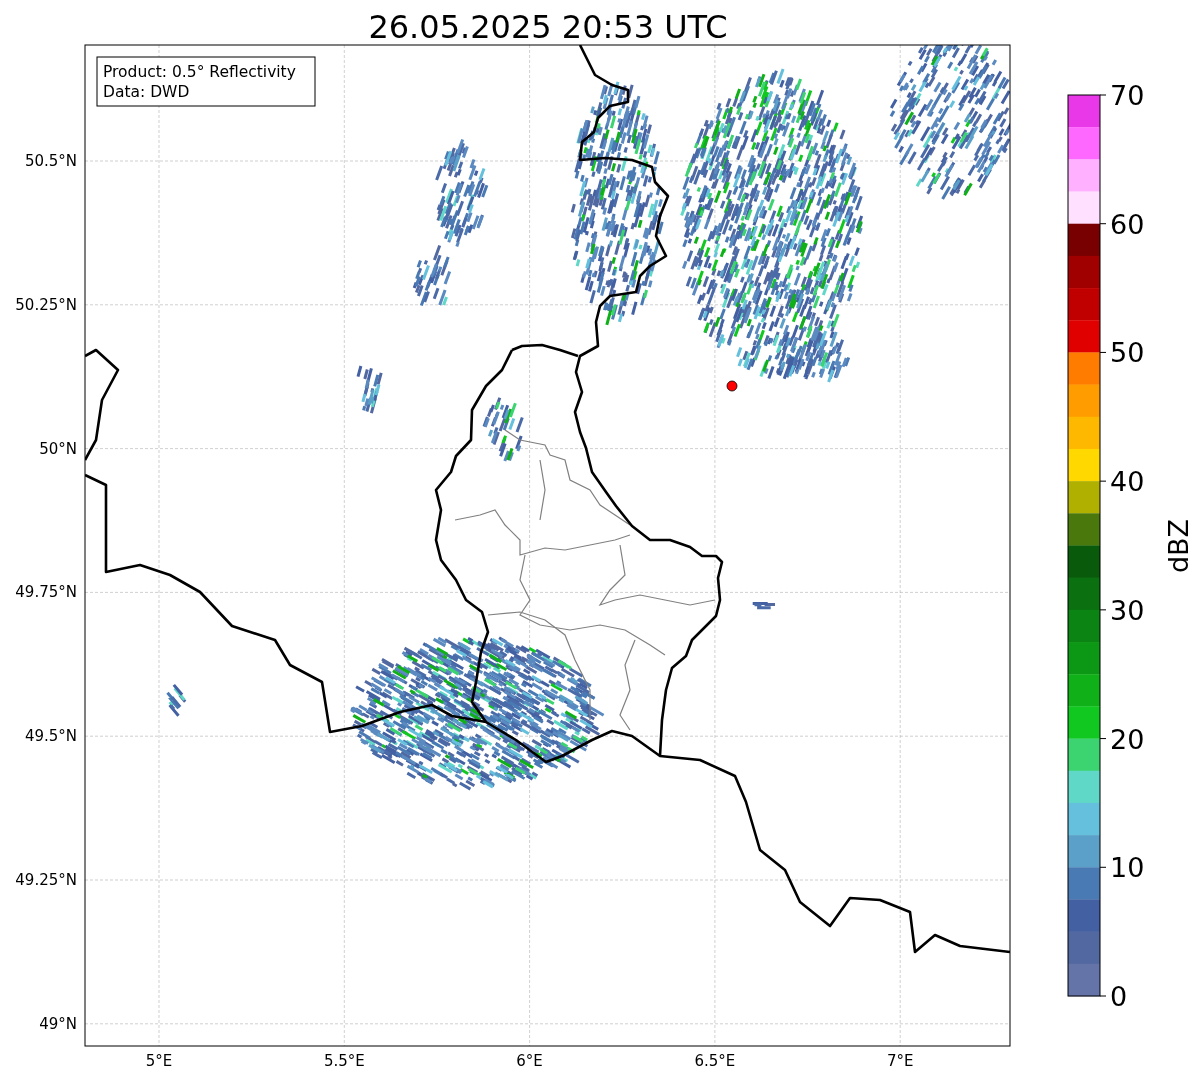 This screenshot has height=1081, width=1202. What do you see at coordinates (159, 1061) in the screenshot?
I see `longitude-label: 5°E` at bounding box center [159, 1061].